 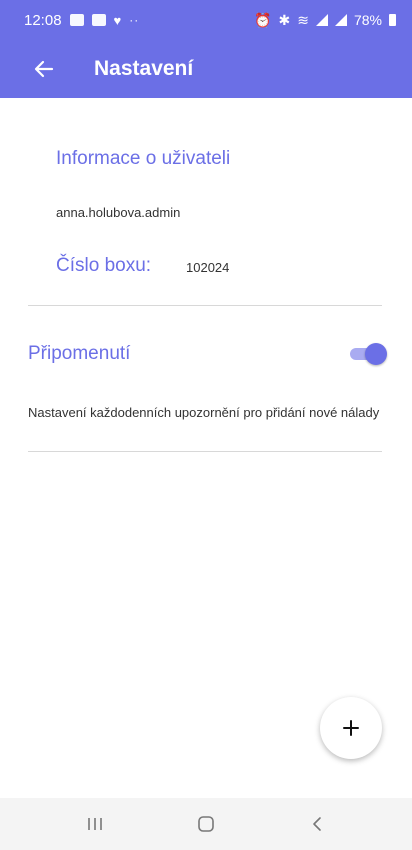 I want to click on recent-apps-button, so click(x=95, y=824).